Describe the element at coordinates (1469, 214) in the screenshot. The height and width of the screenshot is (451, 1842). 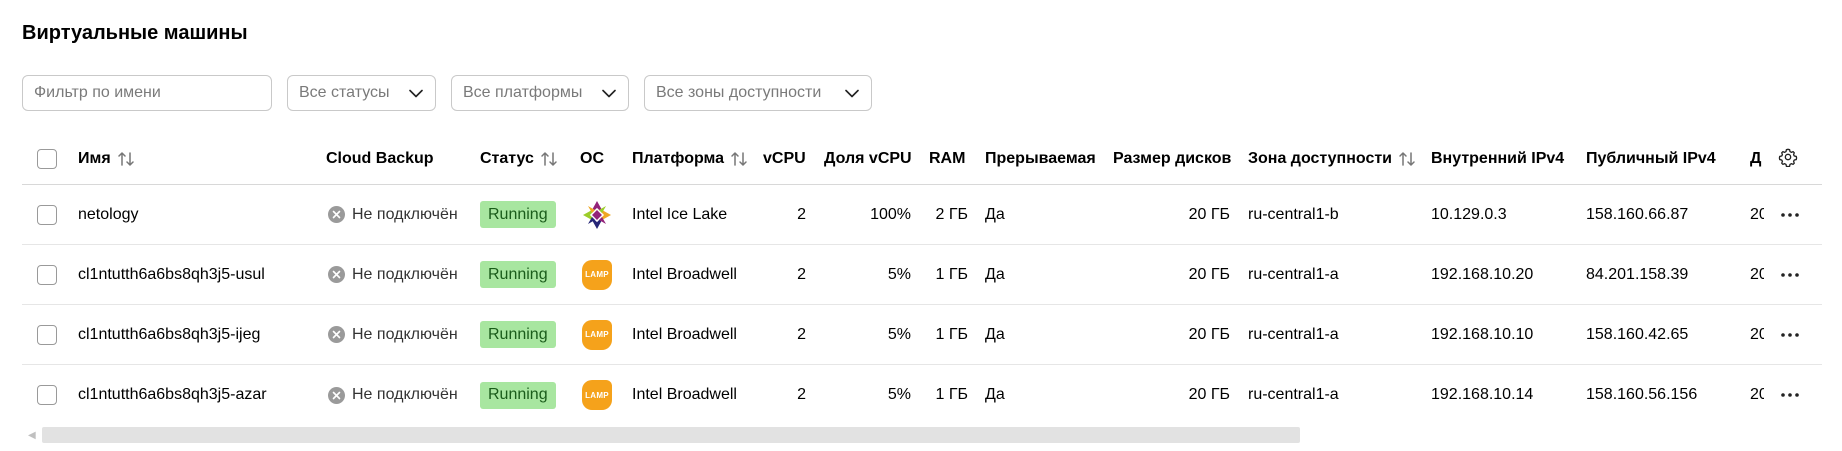
I see `internal-ip-cell: 10.129.0.3` at that location.